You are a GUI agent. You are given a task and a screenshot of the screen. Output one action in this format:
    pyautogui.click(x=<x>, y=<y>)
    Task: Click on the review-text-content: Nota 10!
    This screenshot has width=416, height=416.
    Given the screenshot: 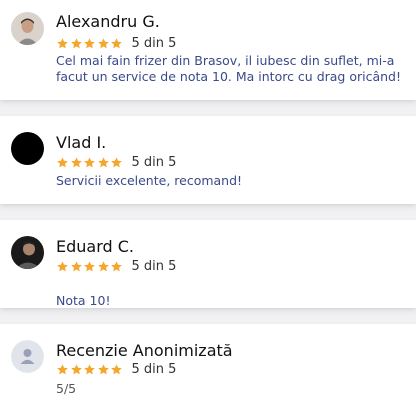 What is the action you would take?
    pyautogui.click(x=83, y=300)
    